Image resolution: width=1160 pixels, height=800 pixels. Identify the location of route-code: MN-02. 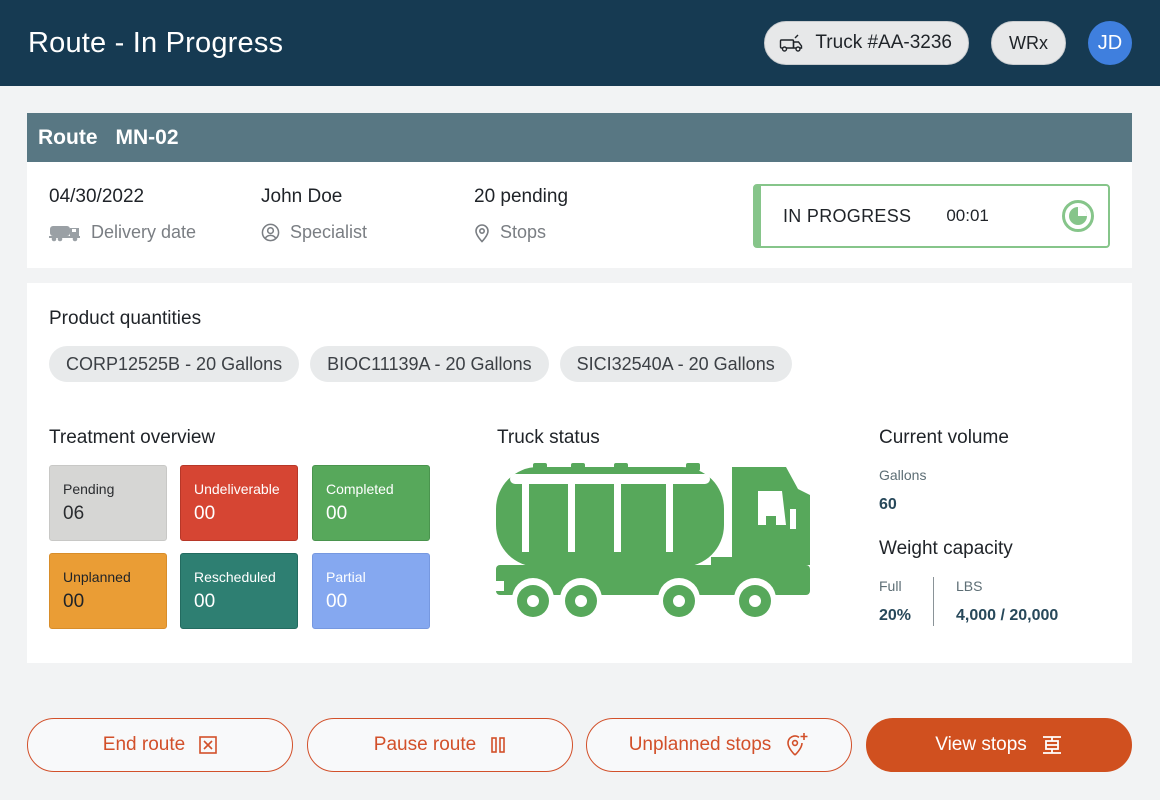
(147, 137).